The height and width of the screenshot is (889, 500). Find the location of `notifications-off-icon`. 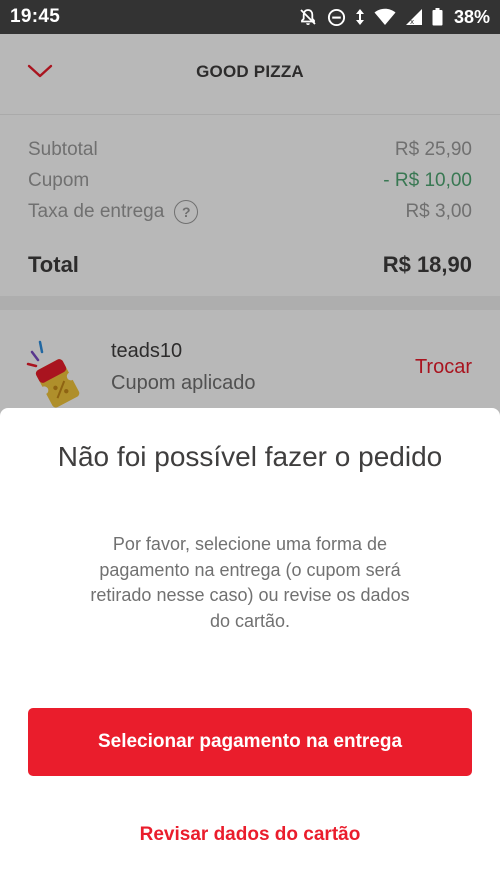

notifications-off-icon is located at coordinates (308, 17).